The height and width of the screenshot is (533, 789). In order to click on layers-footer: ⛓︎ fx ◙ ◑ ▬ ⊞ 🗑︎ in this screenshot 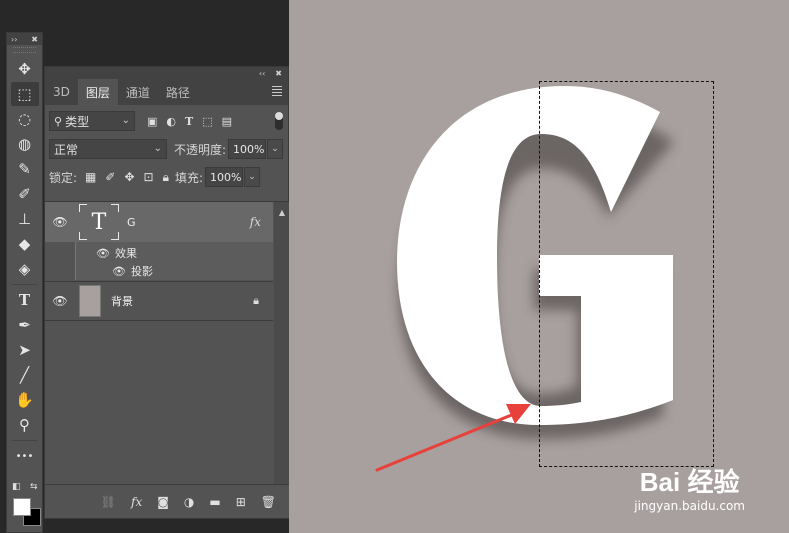, I will do `click(167, 501)`.